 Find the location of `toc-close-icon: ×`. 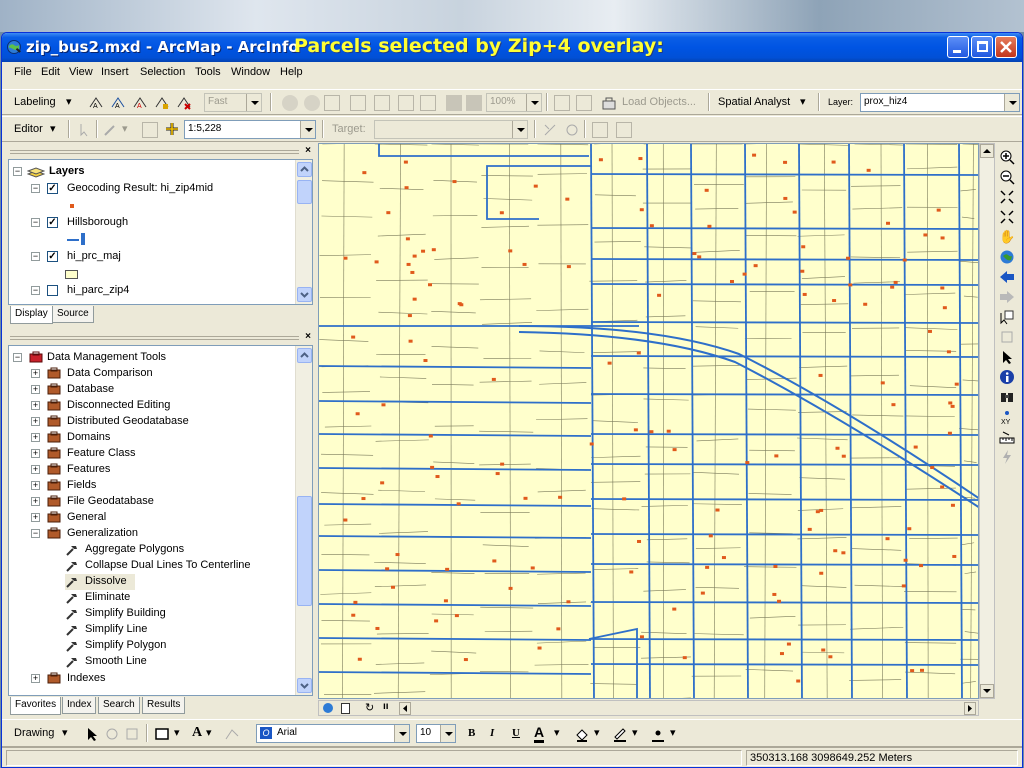

toc-close-icon: × is located at coordinates (308, 150).